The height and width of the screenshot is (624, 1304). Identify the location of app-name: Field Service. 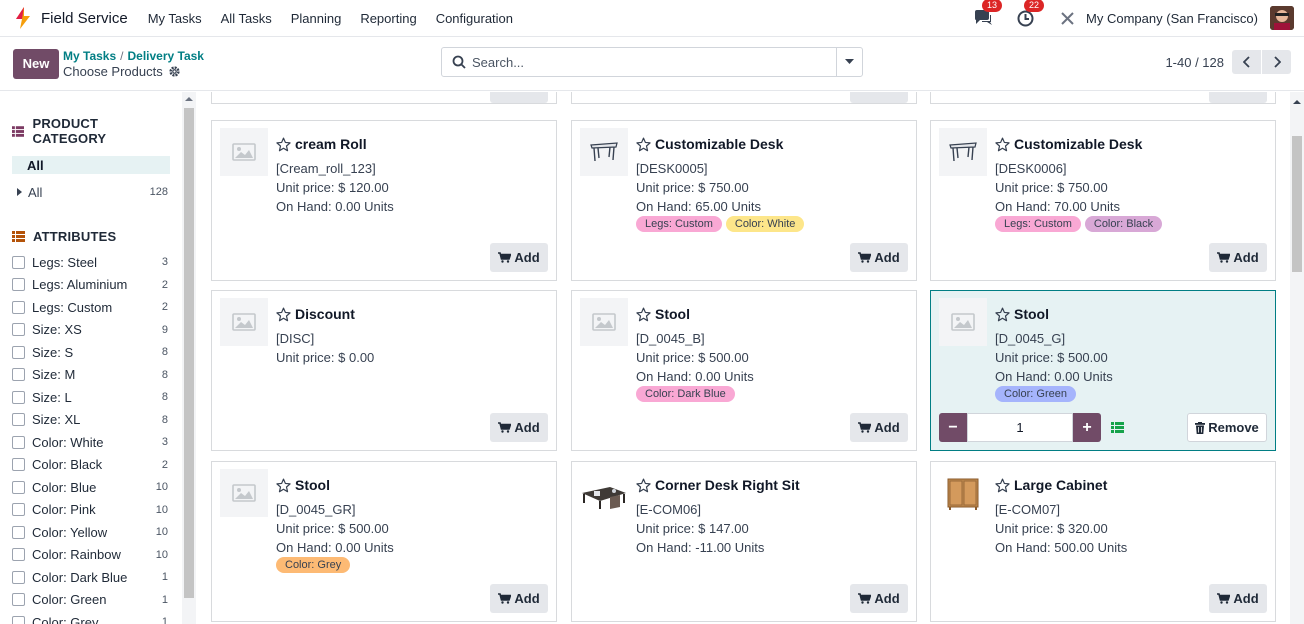
(84, 18).